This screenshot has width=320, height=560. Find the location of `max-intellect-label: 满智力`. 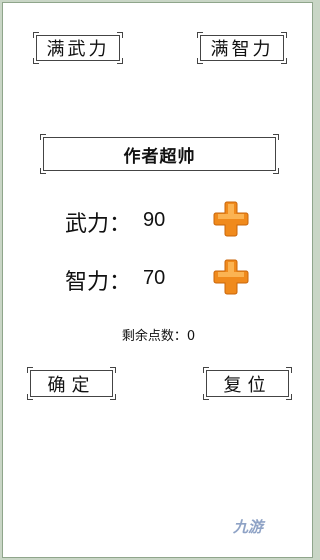

max-intellect-label: 满智力 is located at coordinates (242, 49).